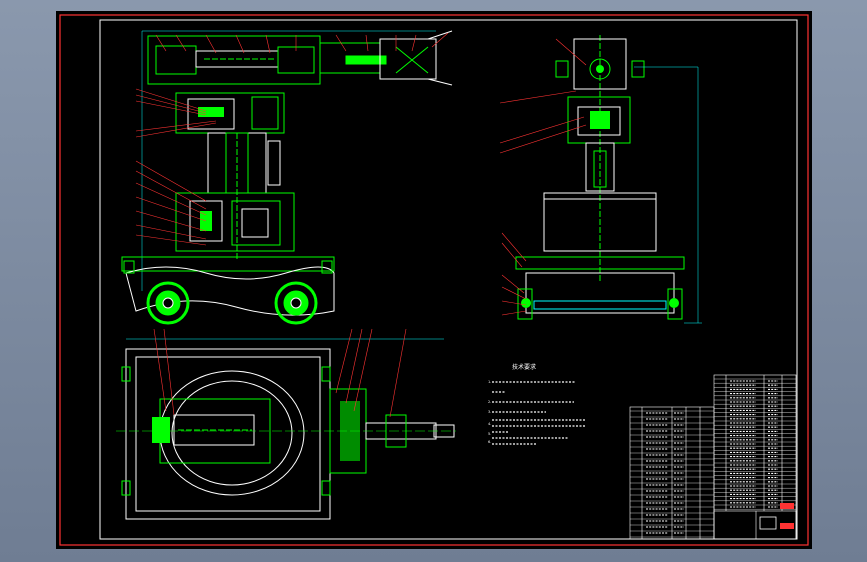 This screenshot has height=562, width=867. I want to click on tech-requirements-title: 技术要求, so click(524, 367).